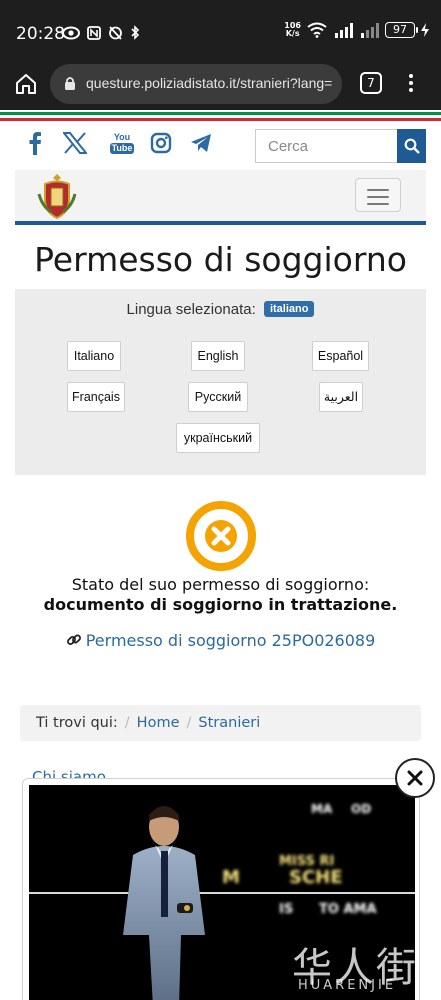 The image size is (441, 1000). What do you see at coordinates (231, 877) in the screenshot?
I see `video-text-m: M` at bounding box center [231, 877].